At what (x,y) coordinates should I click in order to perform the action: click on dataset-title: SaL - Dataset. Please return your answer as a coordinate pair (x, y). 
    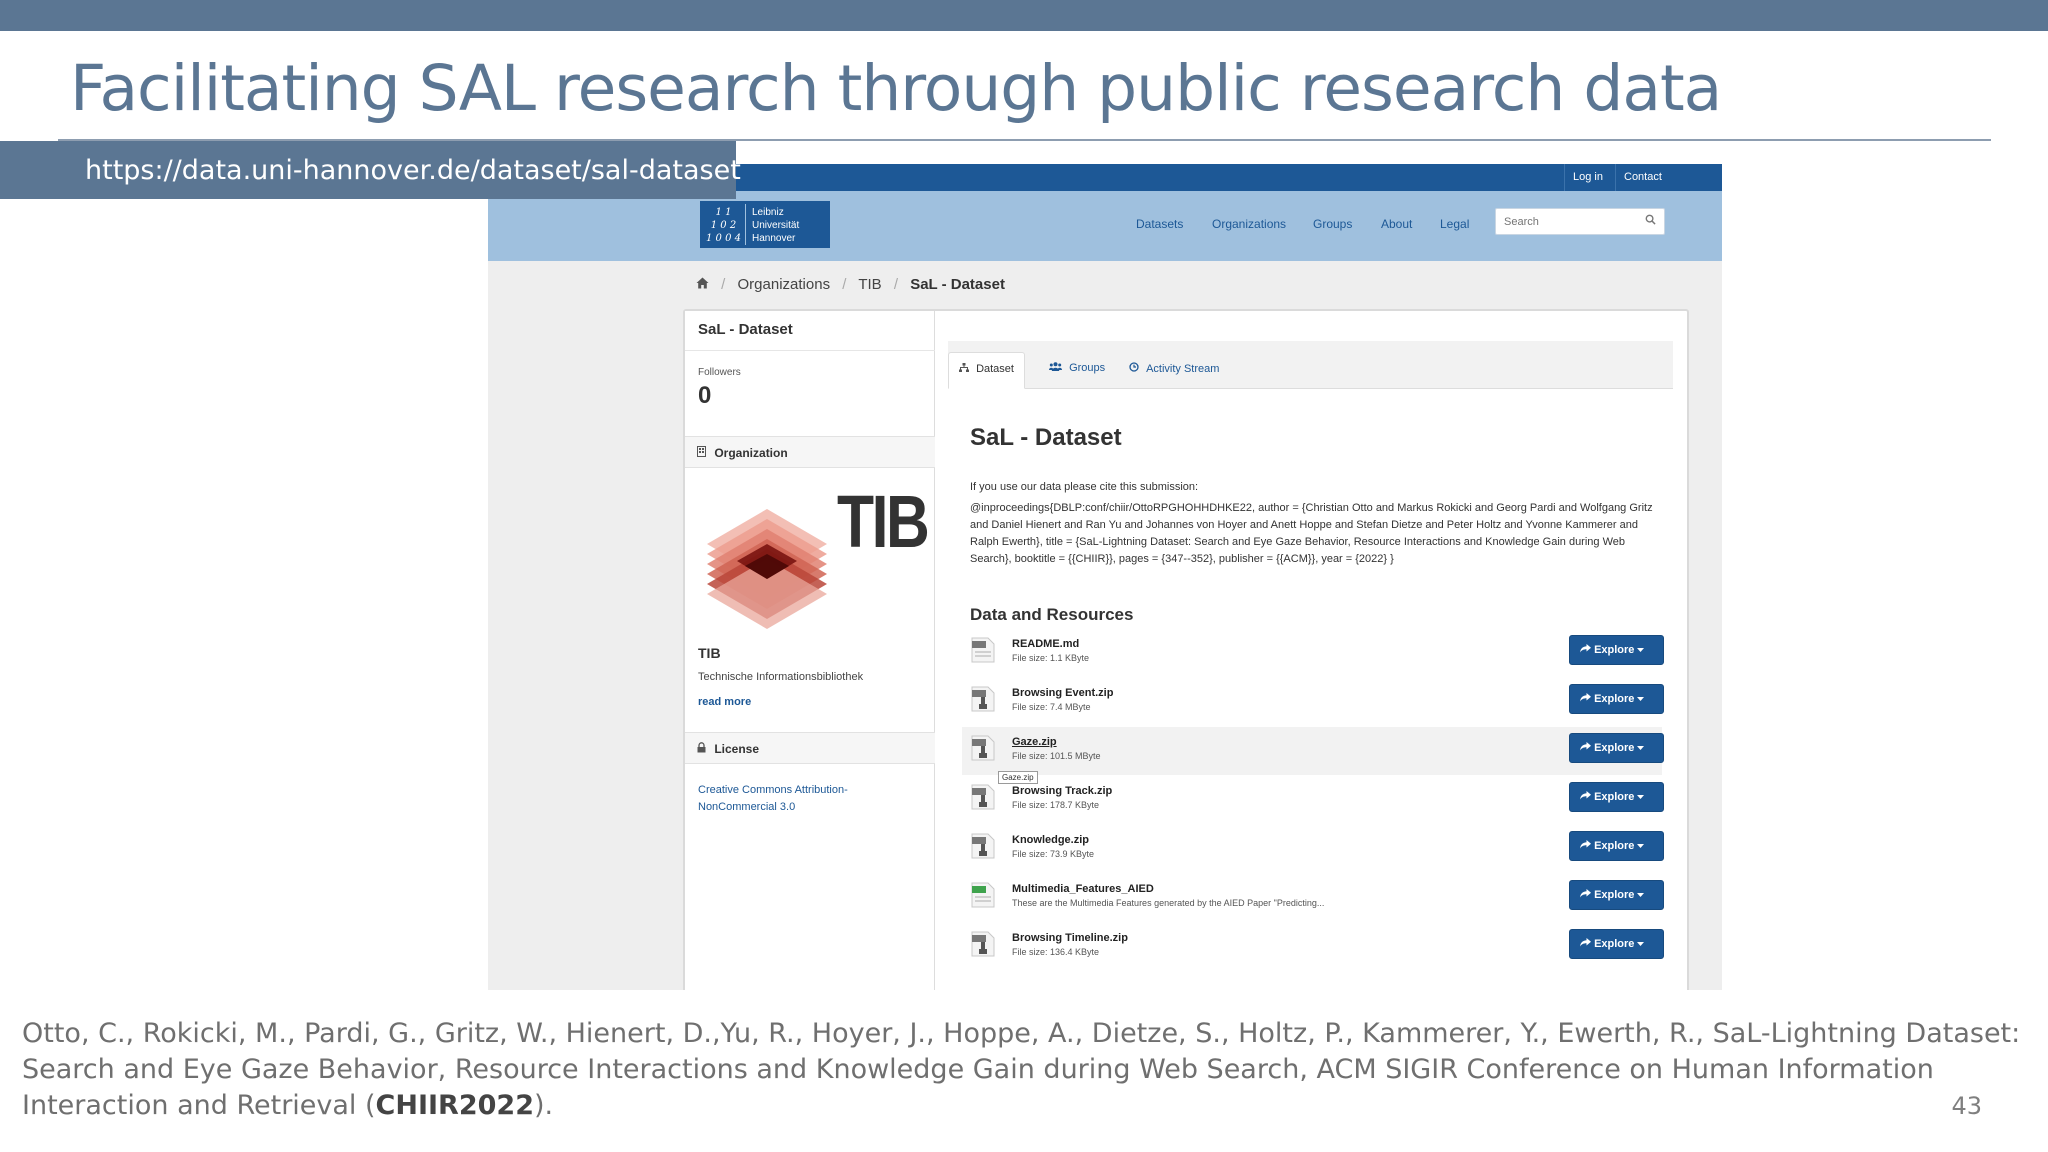
    Looking at the image, I should click on (1046, 437).